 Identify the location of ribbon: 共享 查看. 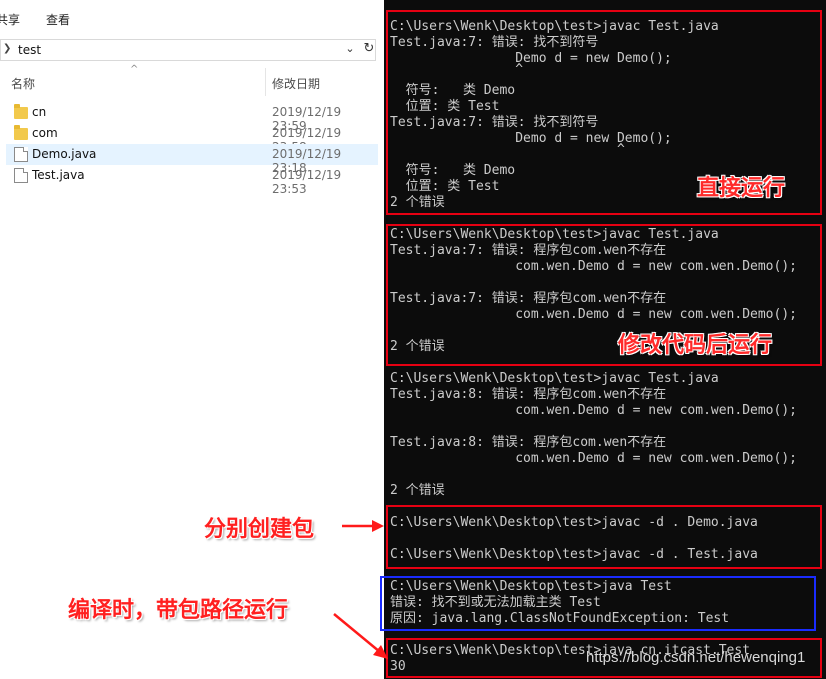
(190, 18).